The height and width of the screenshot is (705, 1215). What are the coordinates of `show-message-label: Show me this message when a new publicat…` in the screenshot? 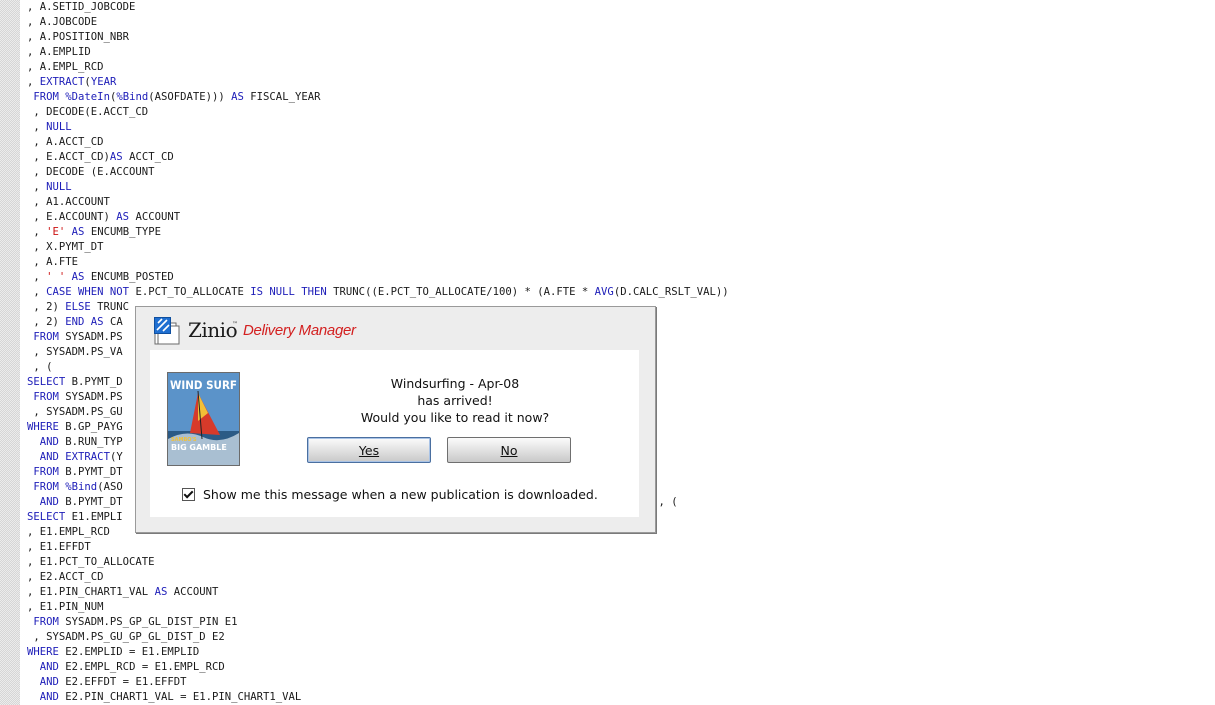 It's located at (400, 494).